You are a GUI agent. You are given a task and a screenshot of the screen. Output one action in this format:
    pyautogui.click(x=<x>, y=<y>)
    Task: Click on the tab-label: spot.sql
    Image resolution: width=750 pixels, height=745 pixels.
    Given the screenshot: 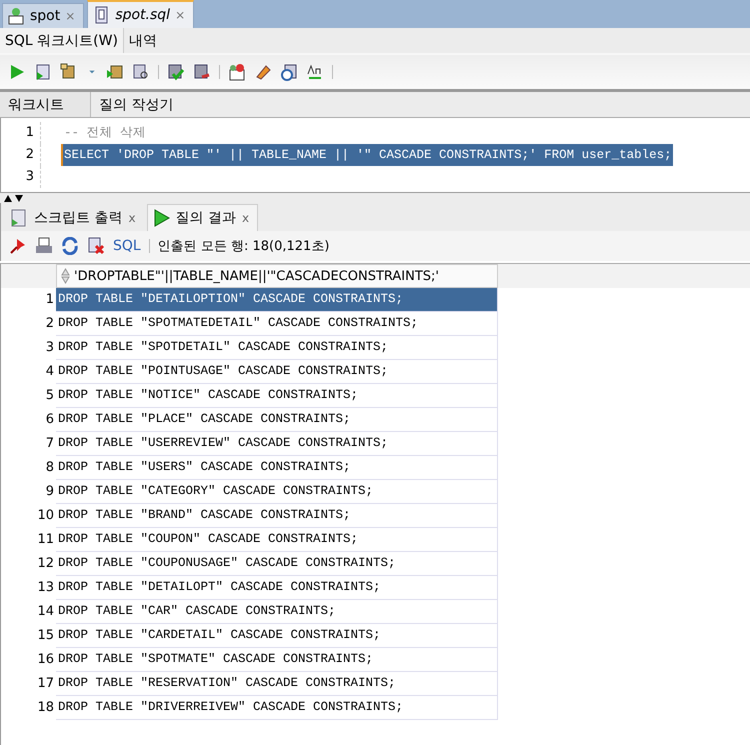 What is the action you would take?
    pyautogui.click(x=142, y=15)
    